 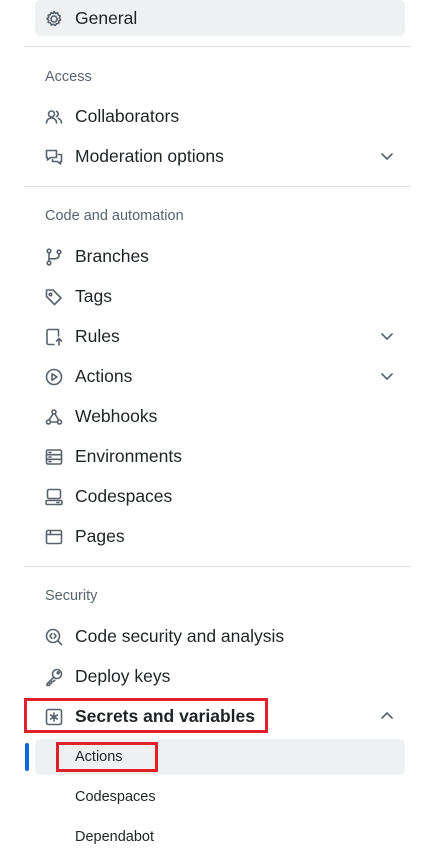 I want to click on comment-discussion-icon, so click(x=54, y=157).